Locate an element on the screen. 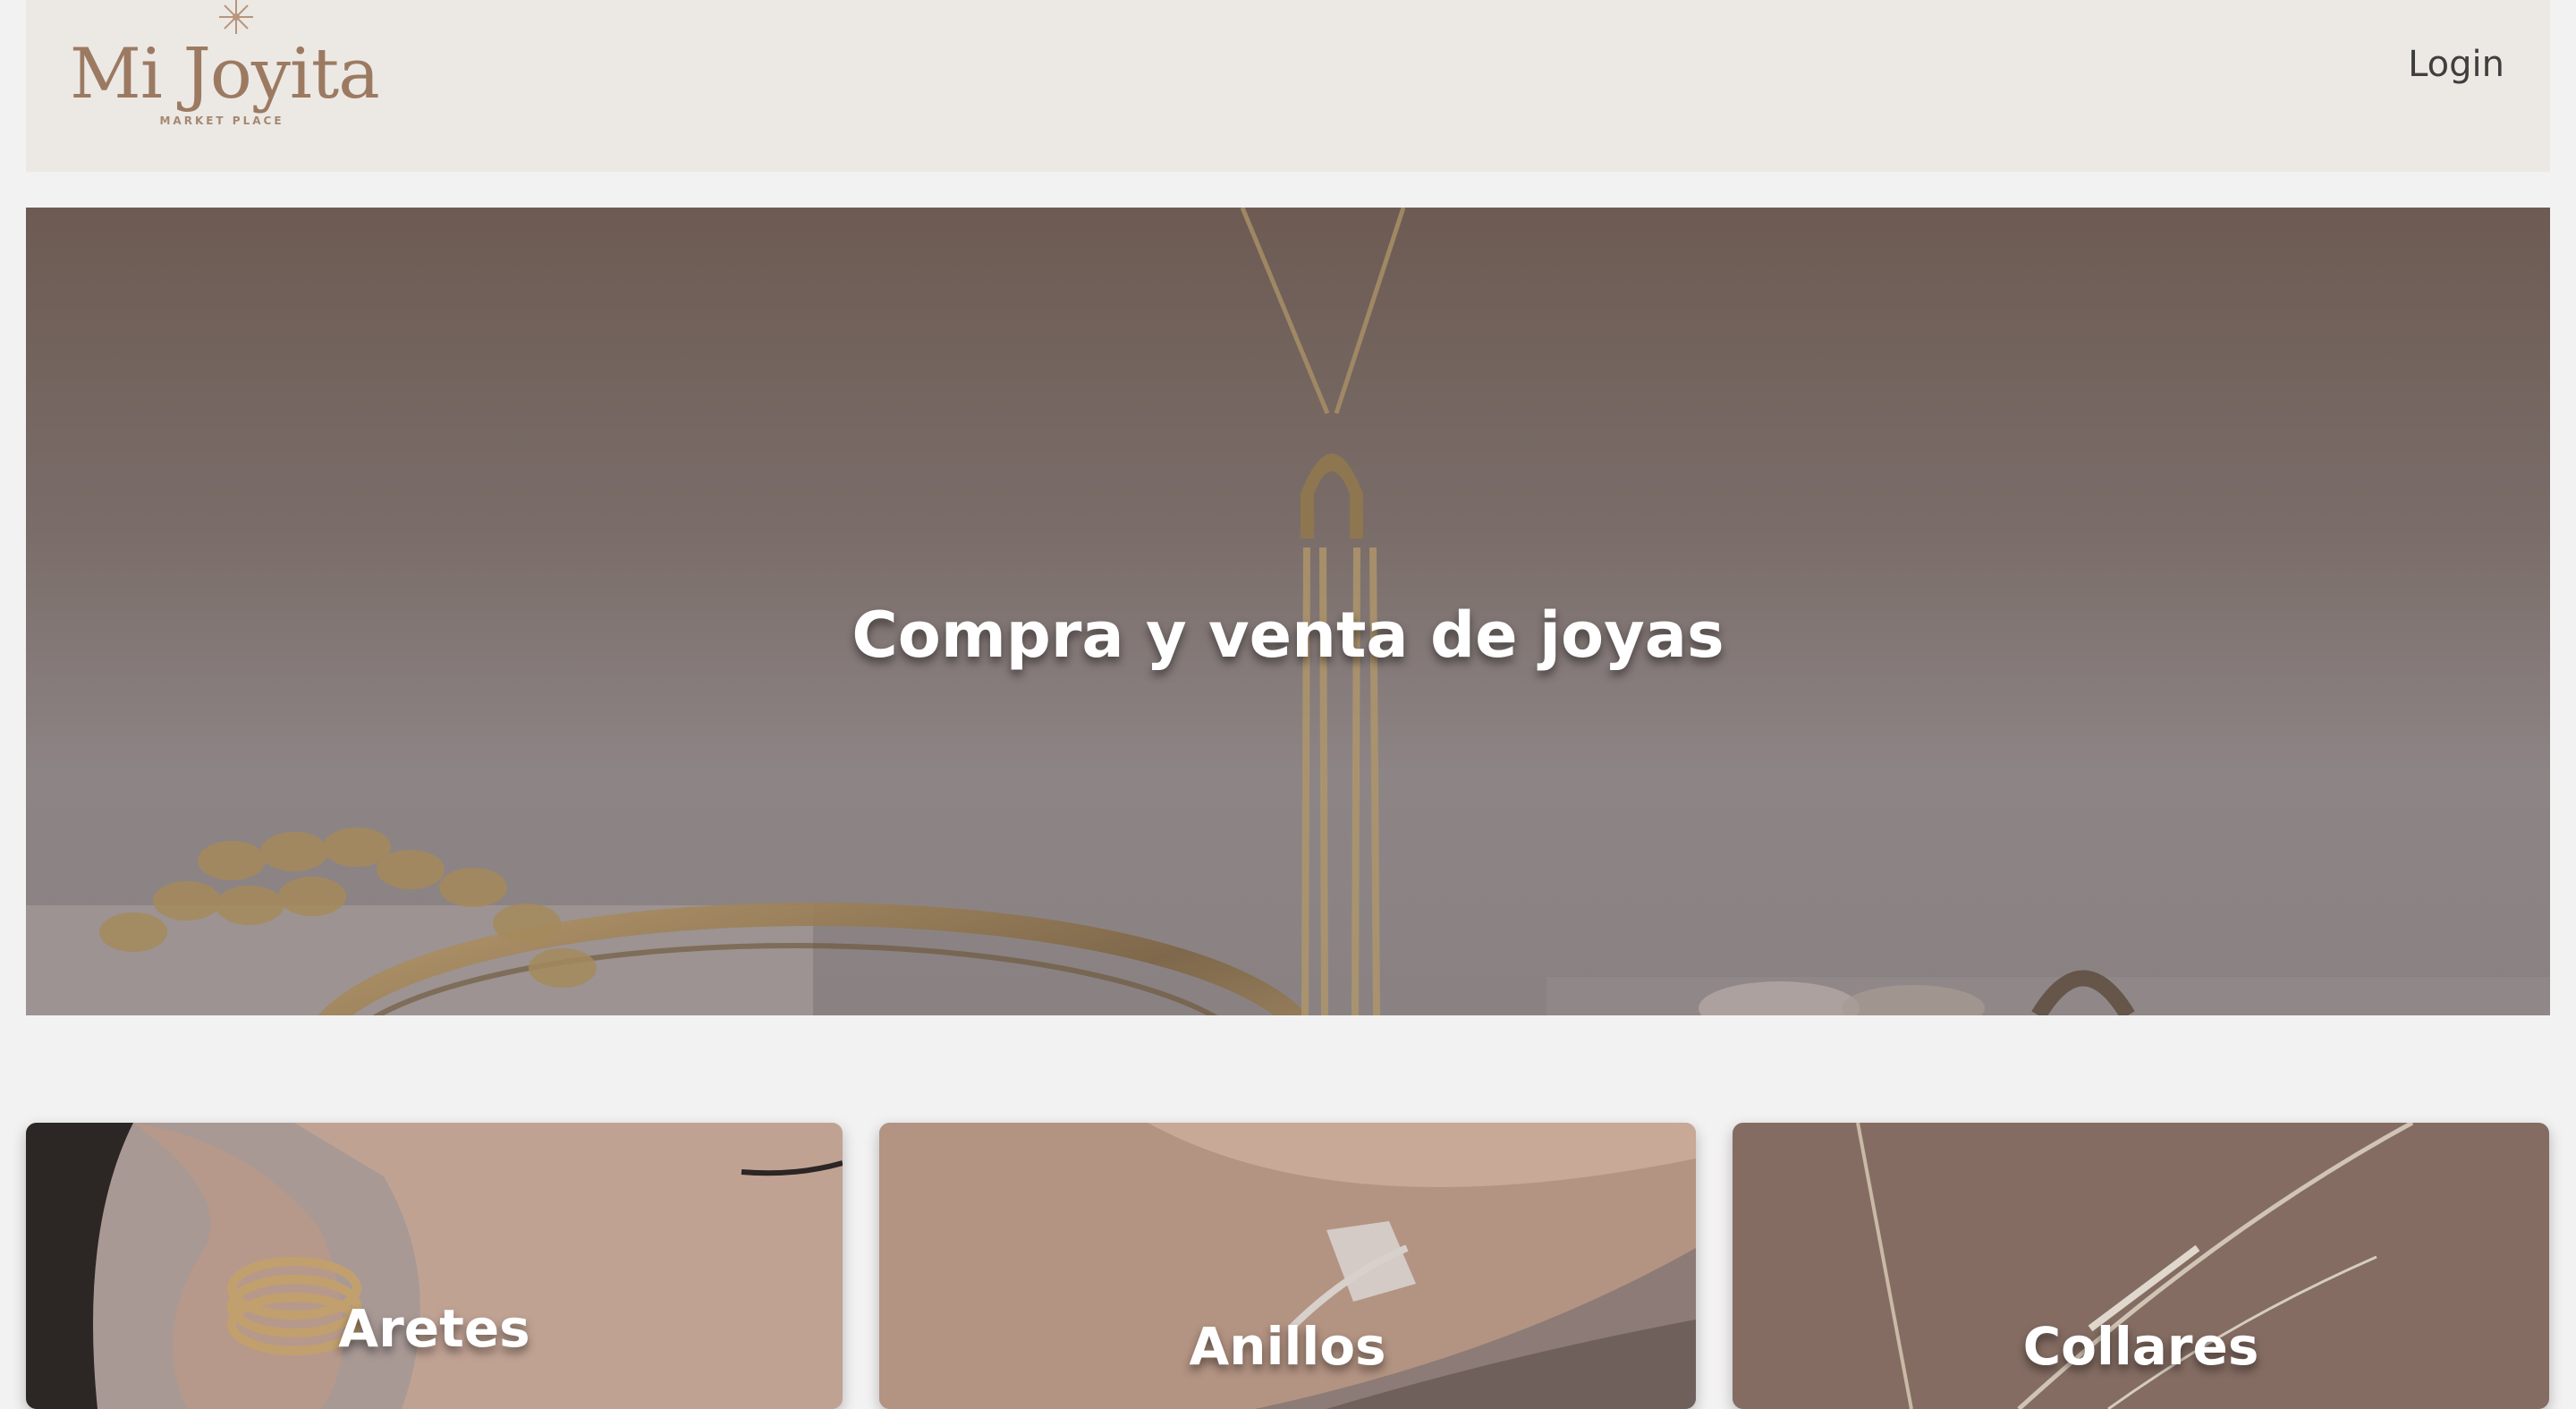 Image resolution: width=2576 pixels, height=1409 pixels. site-header: Mi Joyita MARKET PLACE Login is located at coordinates (1288, 86).